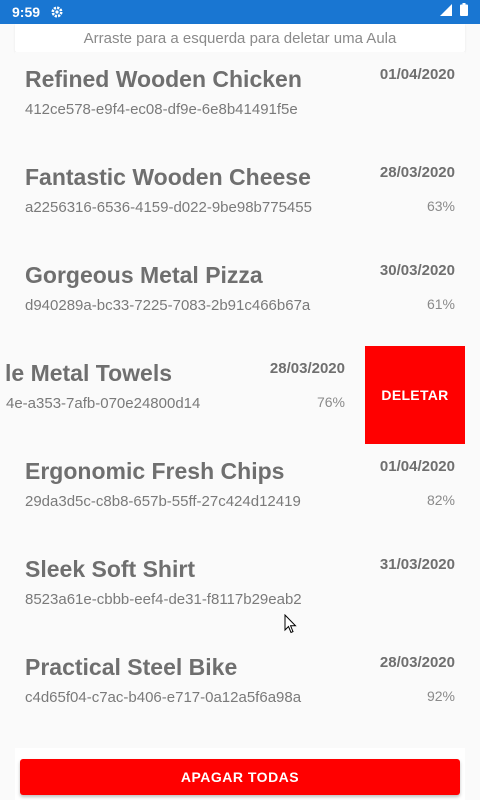 The image size is (480, 800). Describe the element at coordinates (168, 177) in the screenshot. I see `aula-name: Fantastic Wooden Cheese` at that location.